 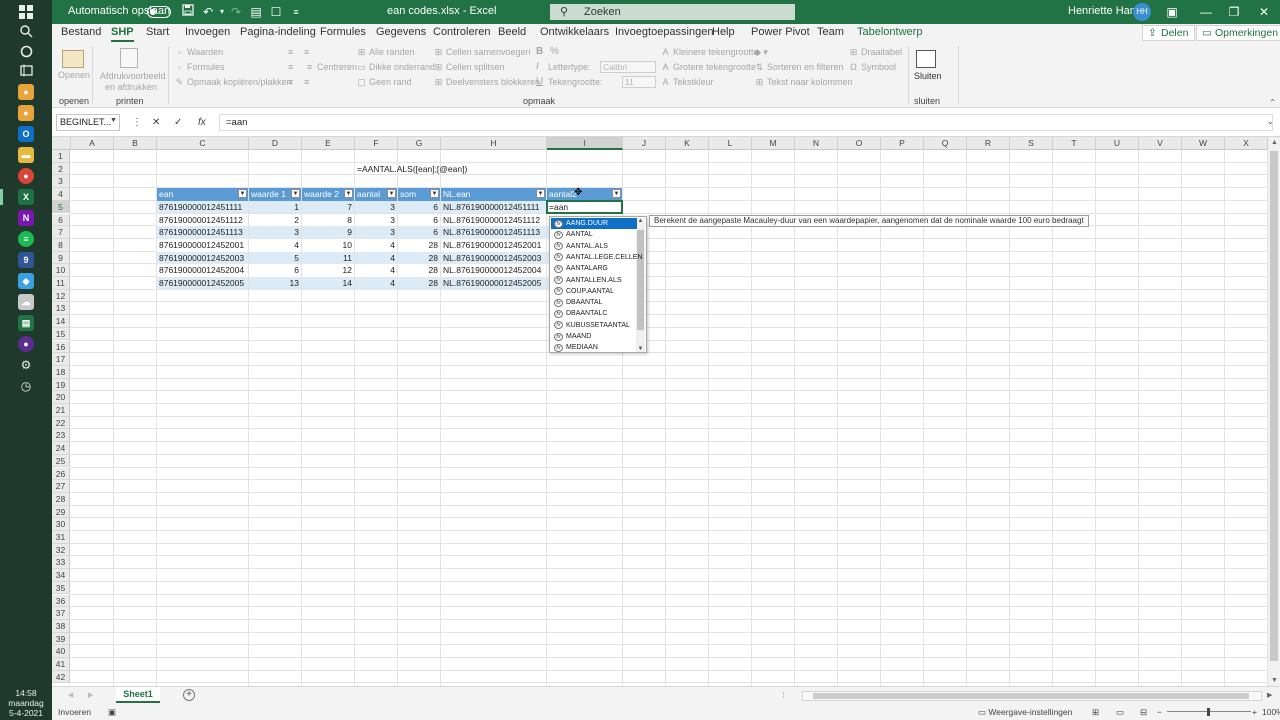 I want to click on clock-app-icon: ◷, so click(x=26, y=386).